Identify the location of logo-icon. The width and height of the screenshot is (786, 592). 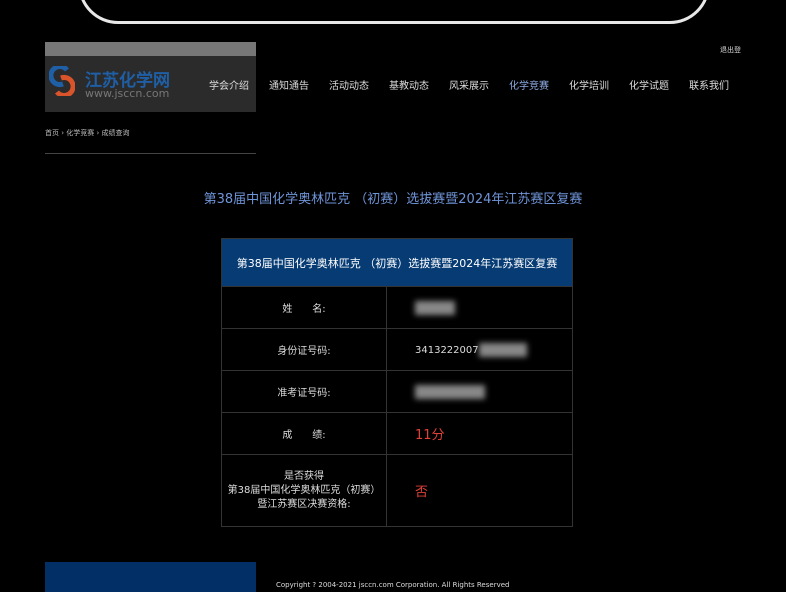
(62, 81).